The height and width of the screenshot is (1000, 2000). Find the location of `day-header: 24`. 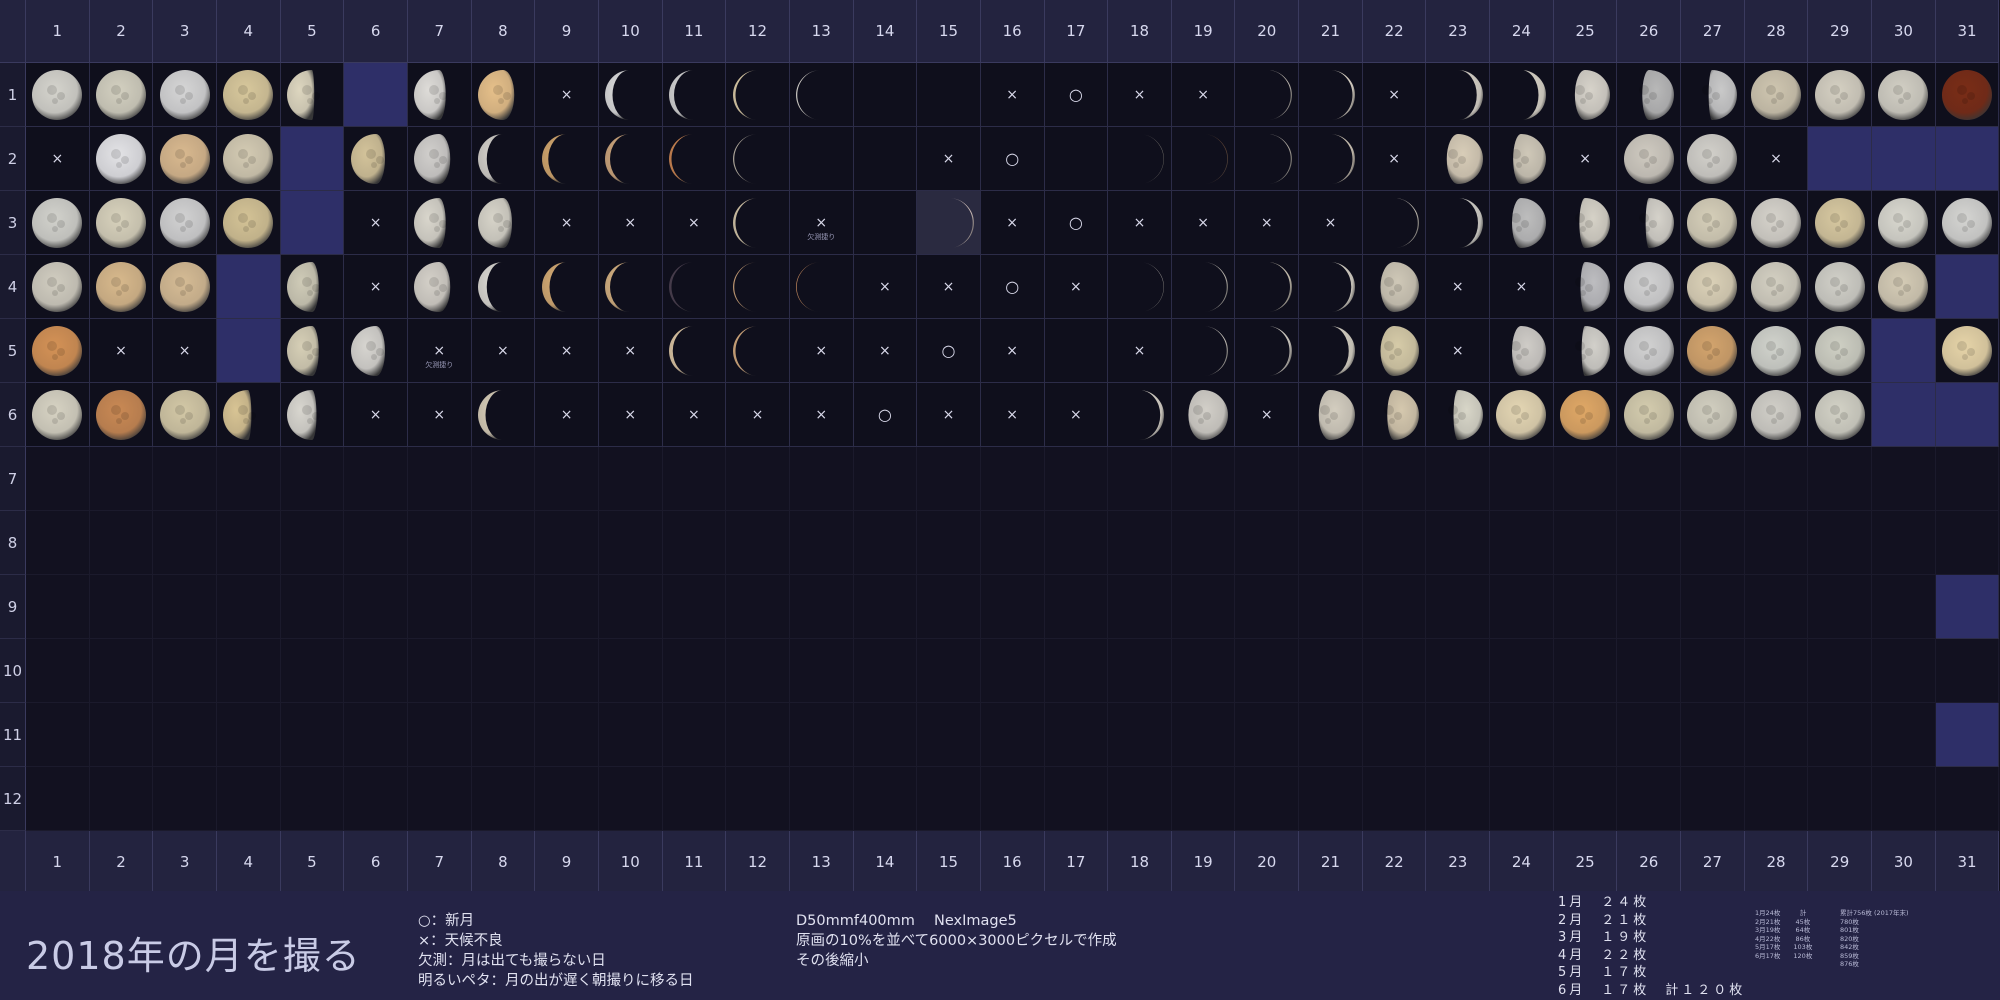

day-header: 24 is located at coordinates (1522, 31).